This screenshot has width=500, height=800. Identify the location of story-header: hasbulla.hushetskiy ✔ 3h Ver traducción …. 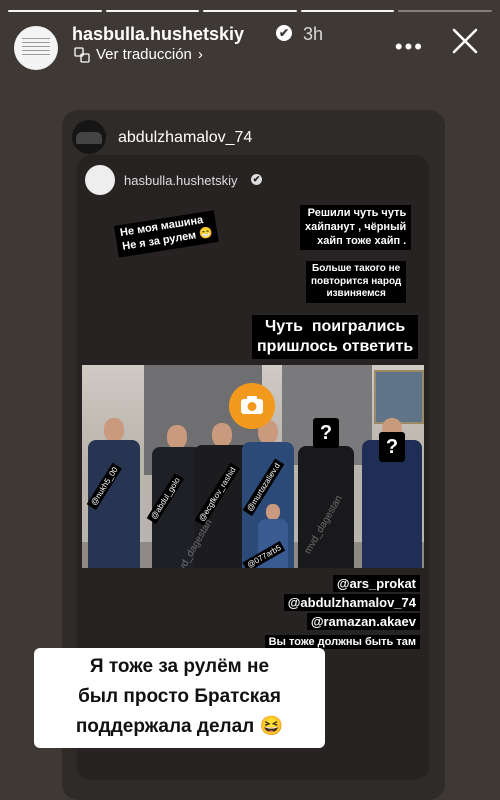
(250, 45).